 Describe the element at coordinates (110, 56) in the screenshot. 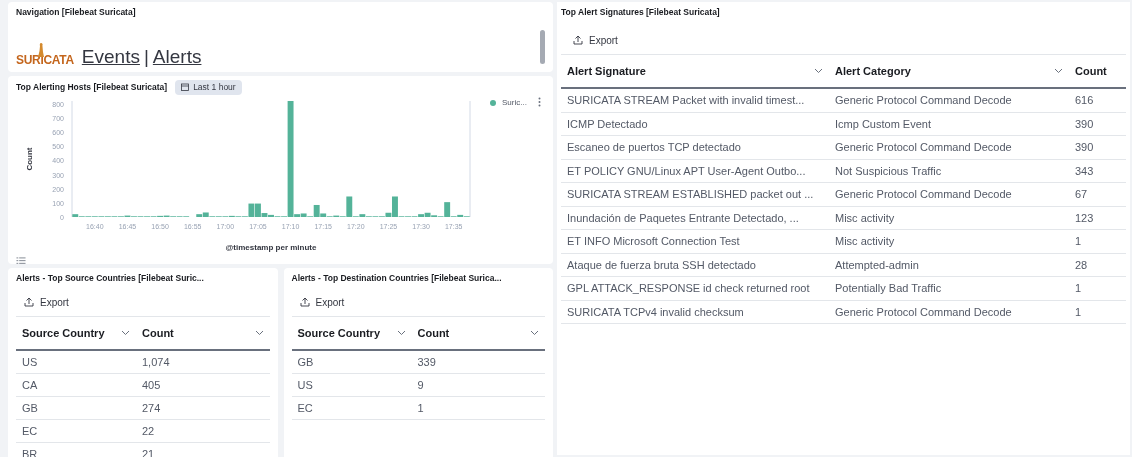

I see `events-link: Events` at that location.